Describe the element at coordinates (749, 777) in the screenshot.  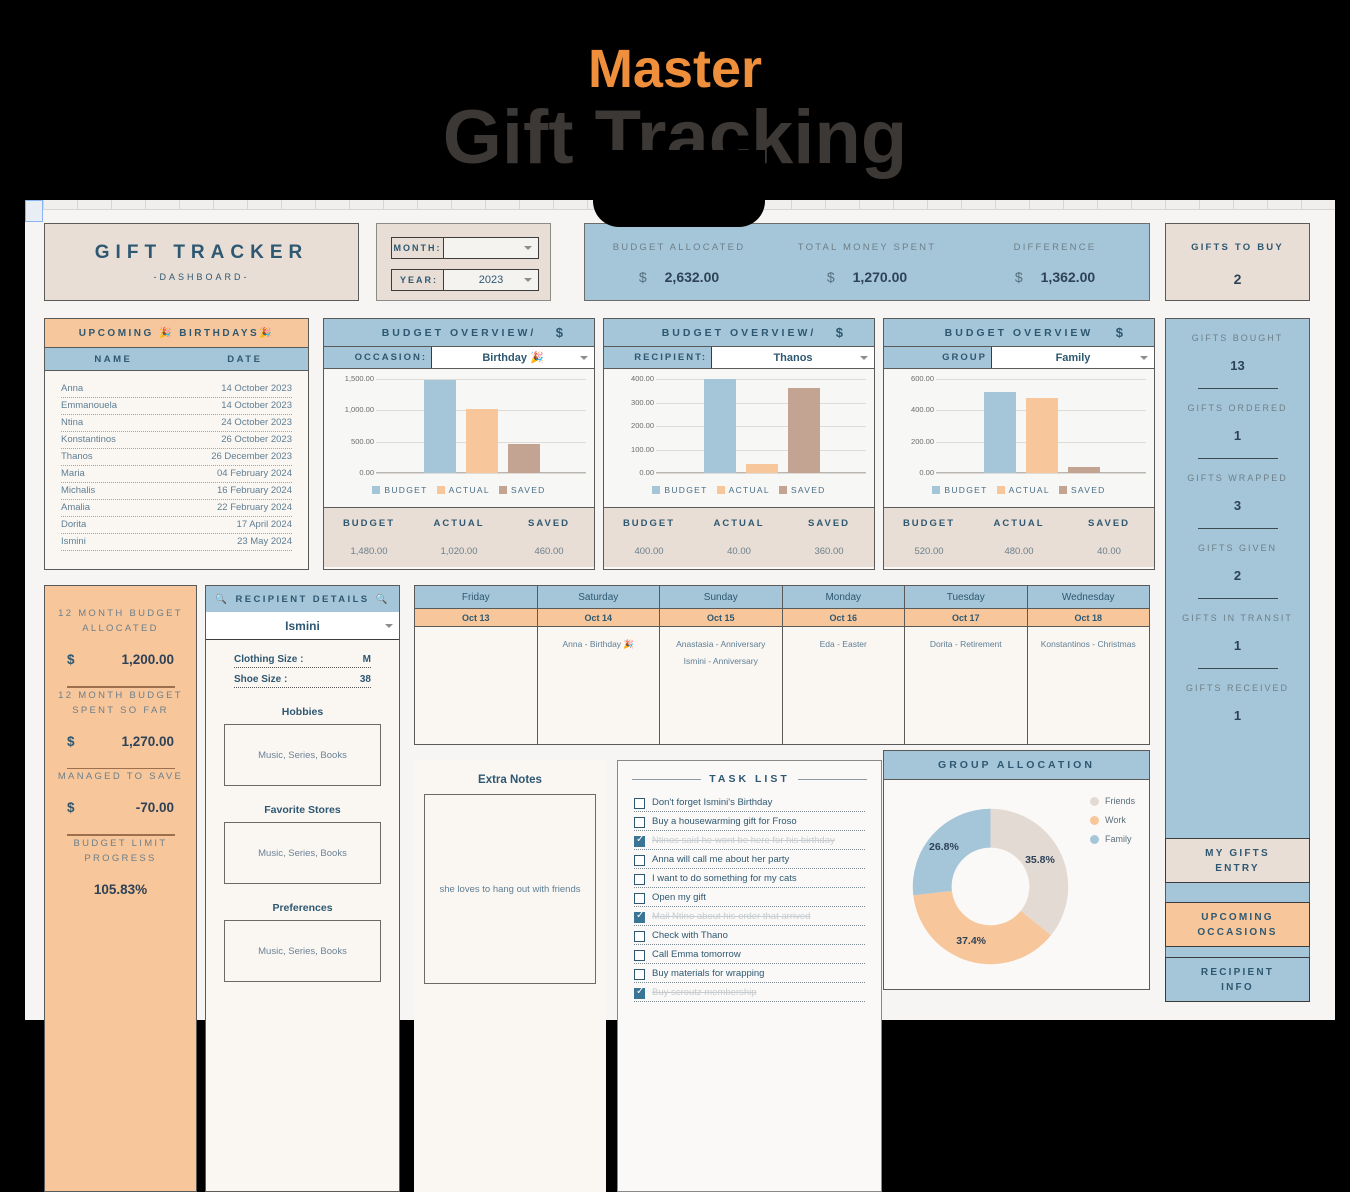
I see `task-list-header: TASK LIST` at that location.